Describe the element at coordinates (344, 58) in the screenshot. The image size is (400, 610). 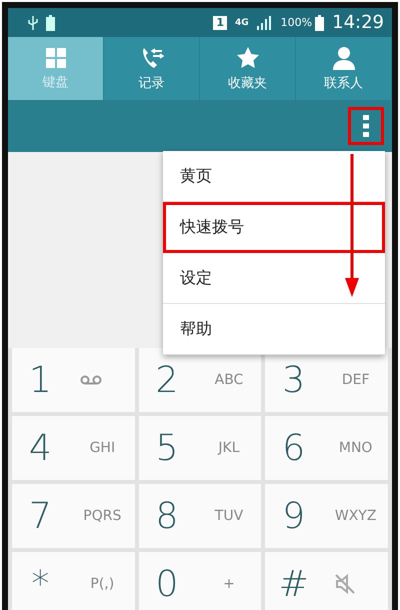
I see `person-icon` at that location.